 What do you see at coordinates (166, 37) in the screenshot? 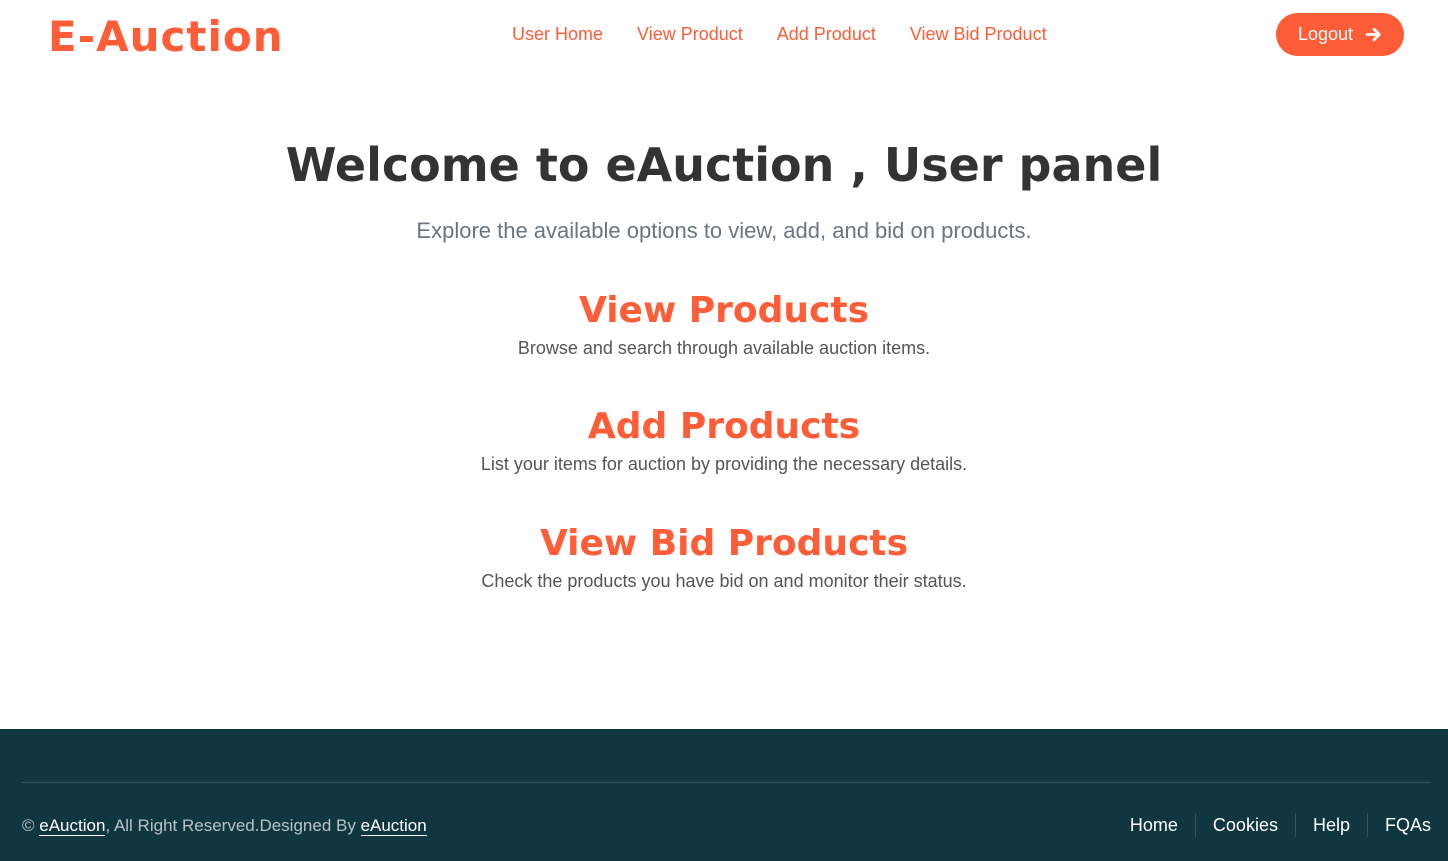
I see `brand-logo: E-Auction` at bounding box center [166, 37].